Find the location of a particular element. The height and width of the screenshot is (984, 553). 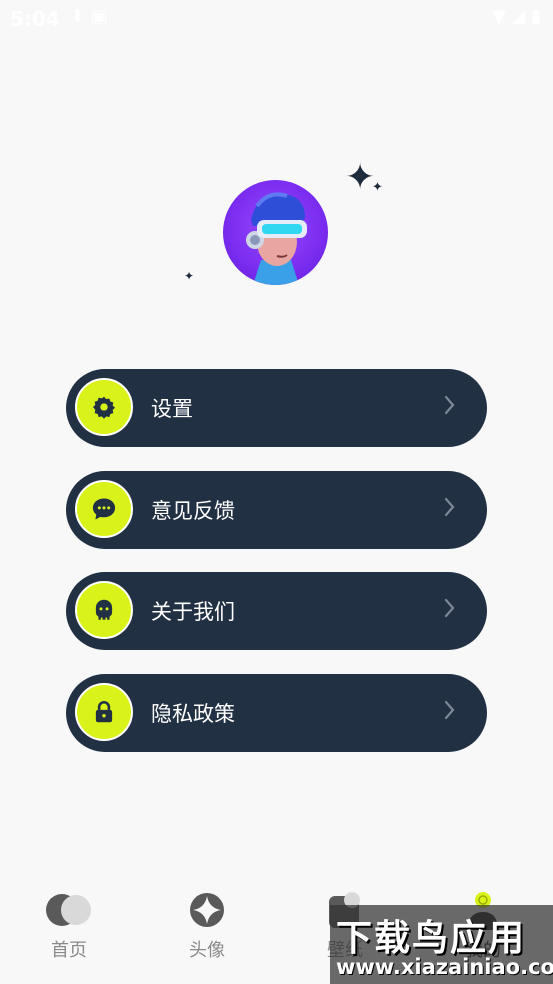

lock-icon is located at coordinates (104, 712).